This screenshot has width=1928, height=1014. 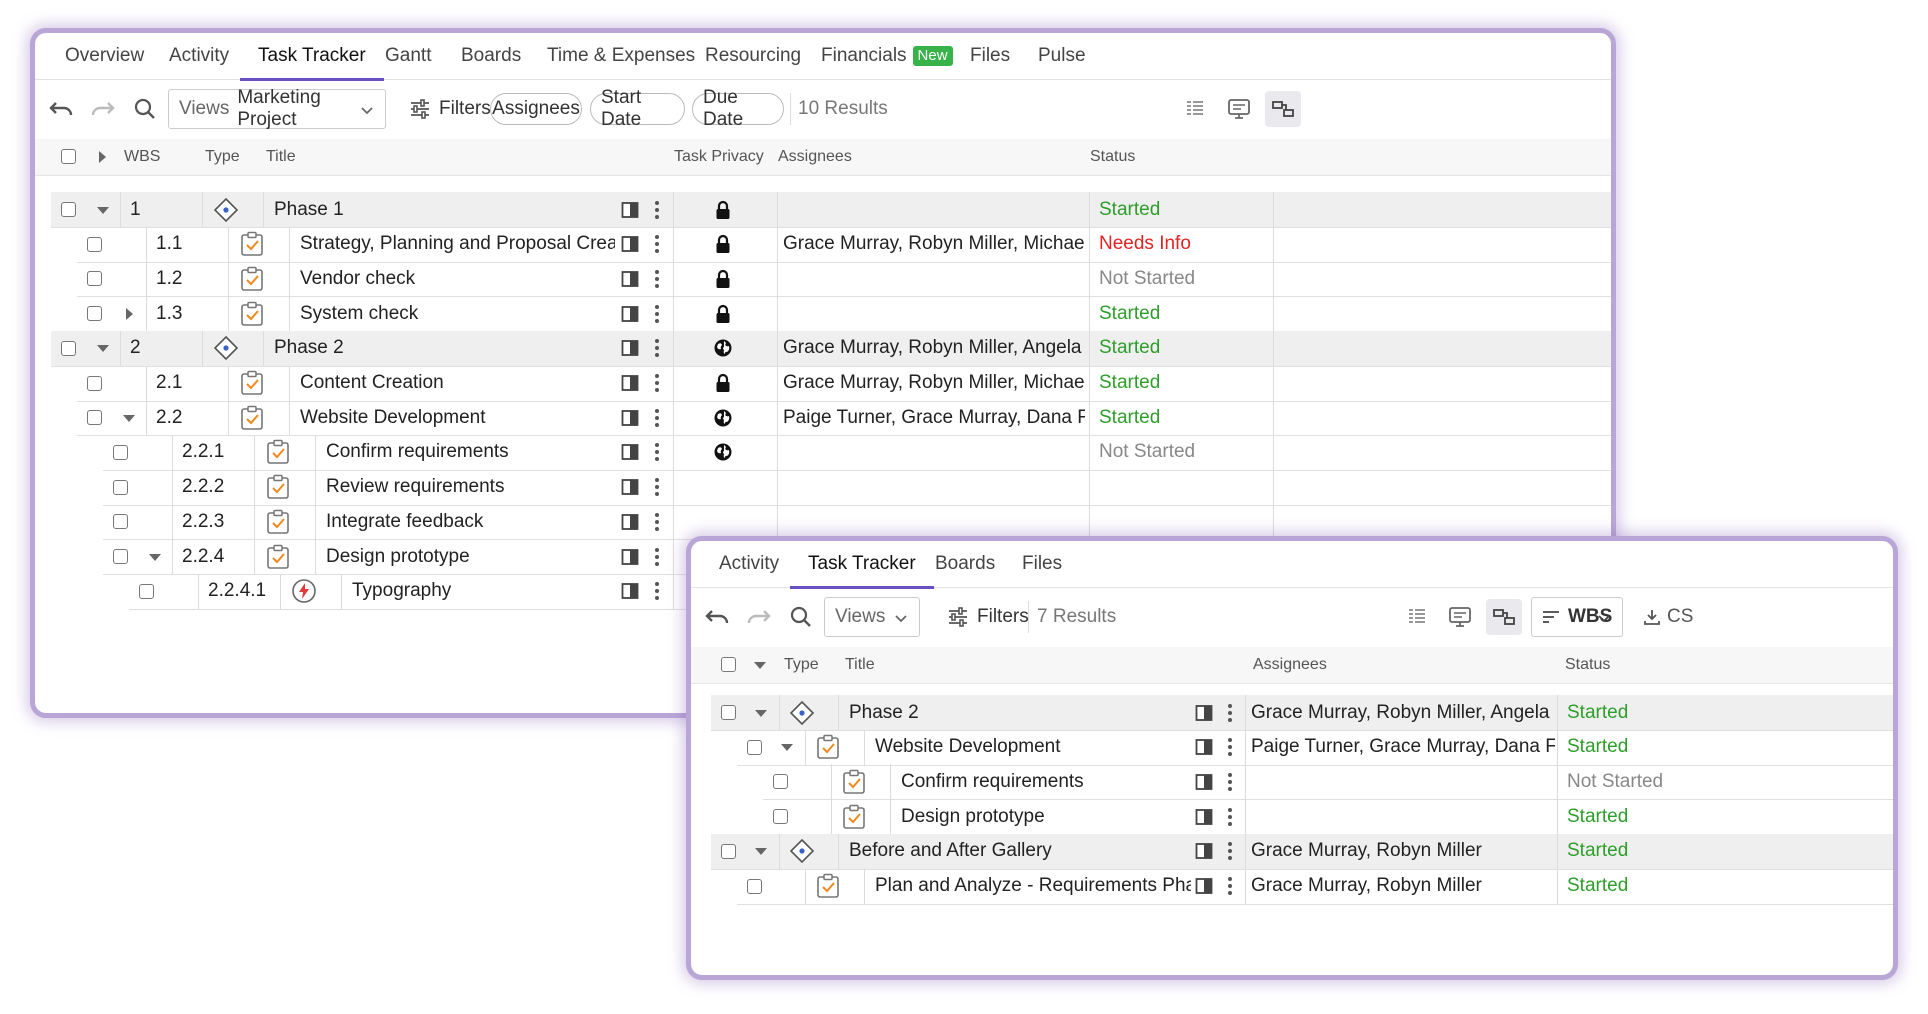 What do you see at coordinates (129, 313) in the screenshot?
I see `expand-row-icon` at bounding box center [129, 313].